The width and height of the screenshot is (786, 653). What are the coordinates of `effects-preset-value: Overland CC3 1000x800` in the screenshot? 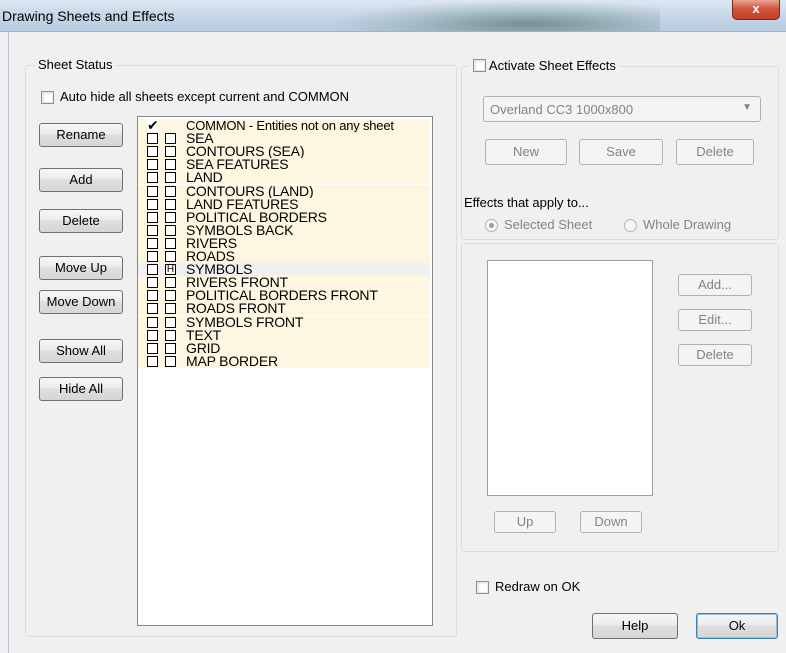 It's located at (562, 109).